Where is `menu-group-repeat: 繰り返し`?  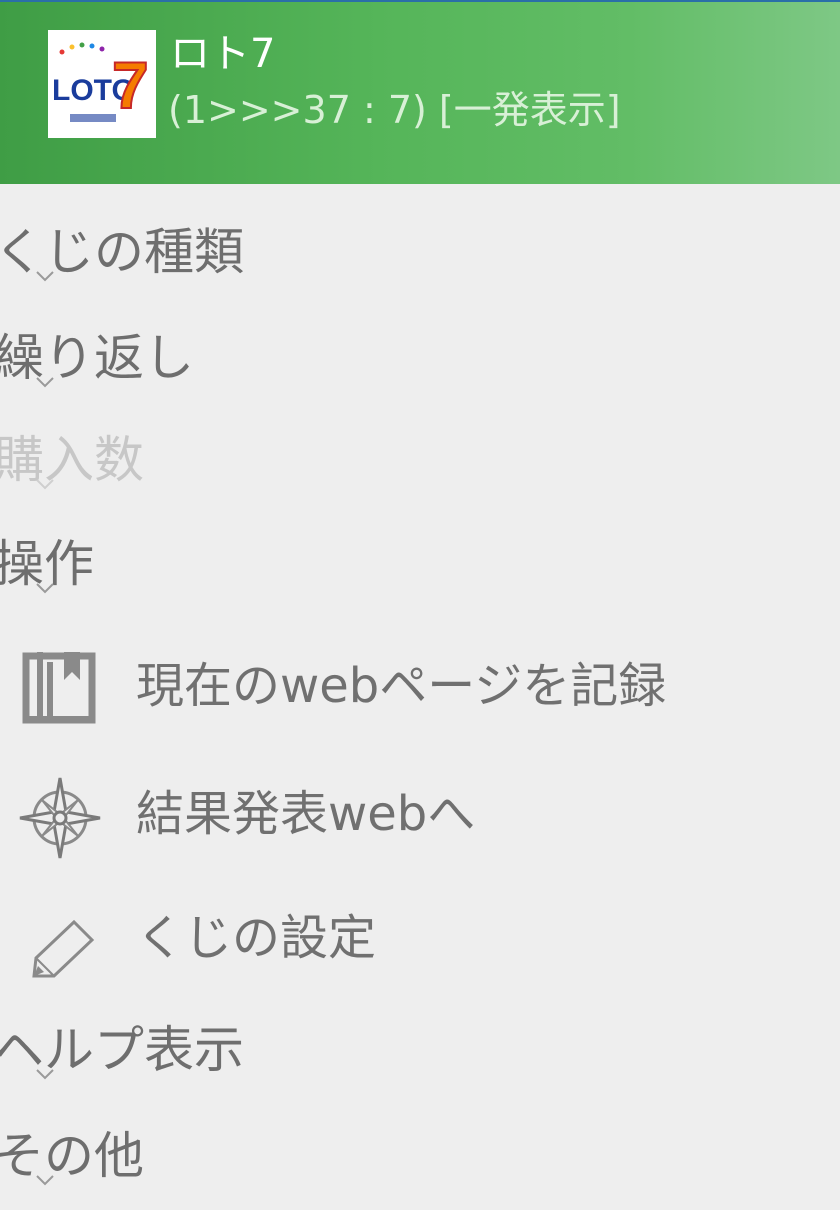 menu-group-repeat: 繰り返し is located at coordinates (420, 356).